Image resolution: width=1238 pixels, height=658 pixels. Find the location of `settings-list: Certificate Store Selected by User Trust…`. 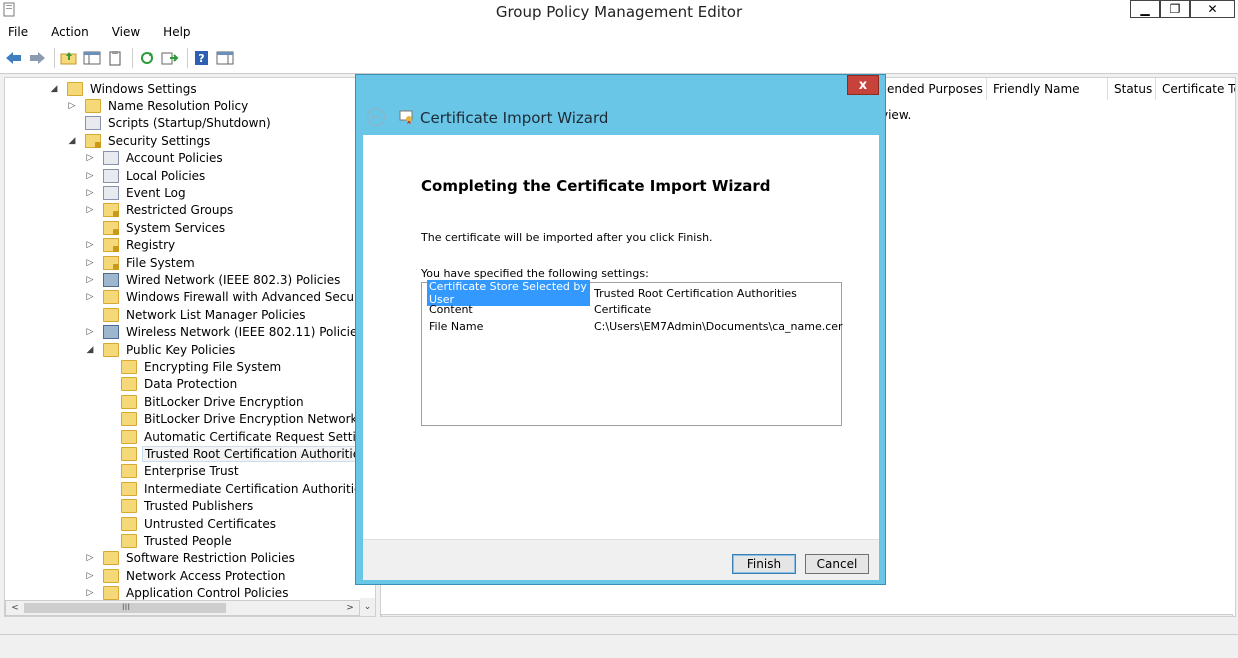

settings-list: Certificate Store Selected by User Trust… is located at coordinates (632, 353).